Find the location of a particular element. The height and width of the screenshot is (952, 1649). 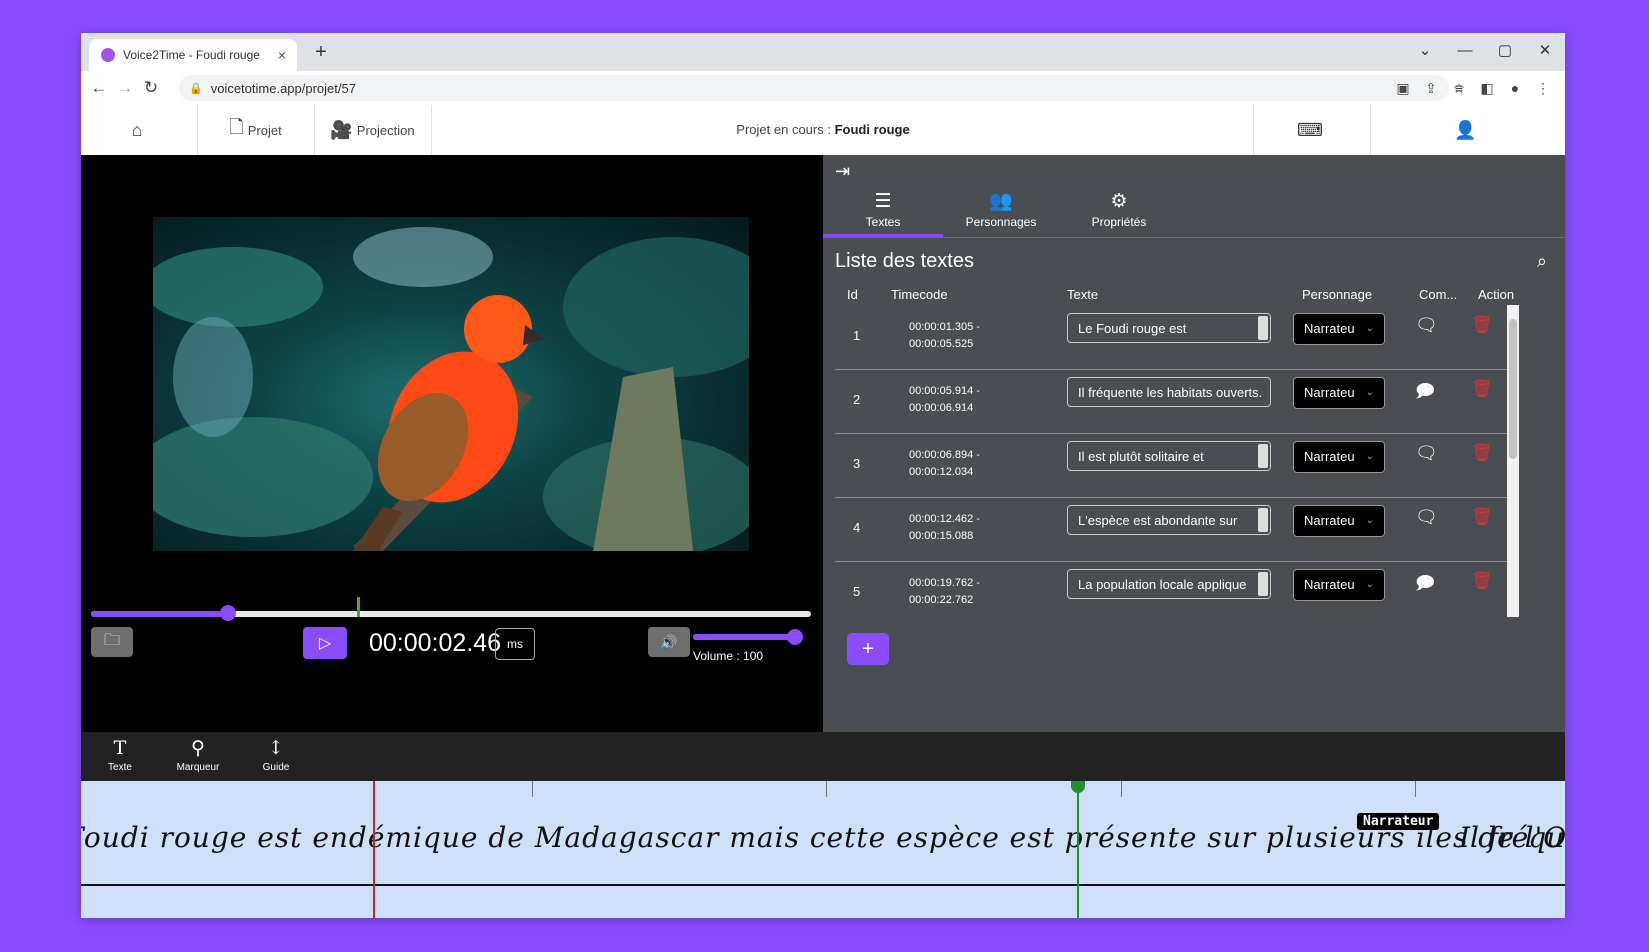

profile-icon: ● is located at coordinates (1515, 88).